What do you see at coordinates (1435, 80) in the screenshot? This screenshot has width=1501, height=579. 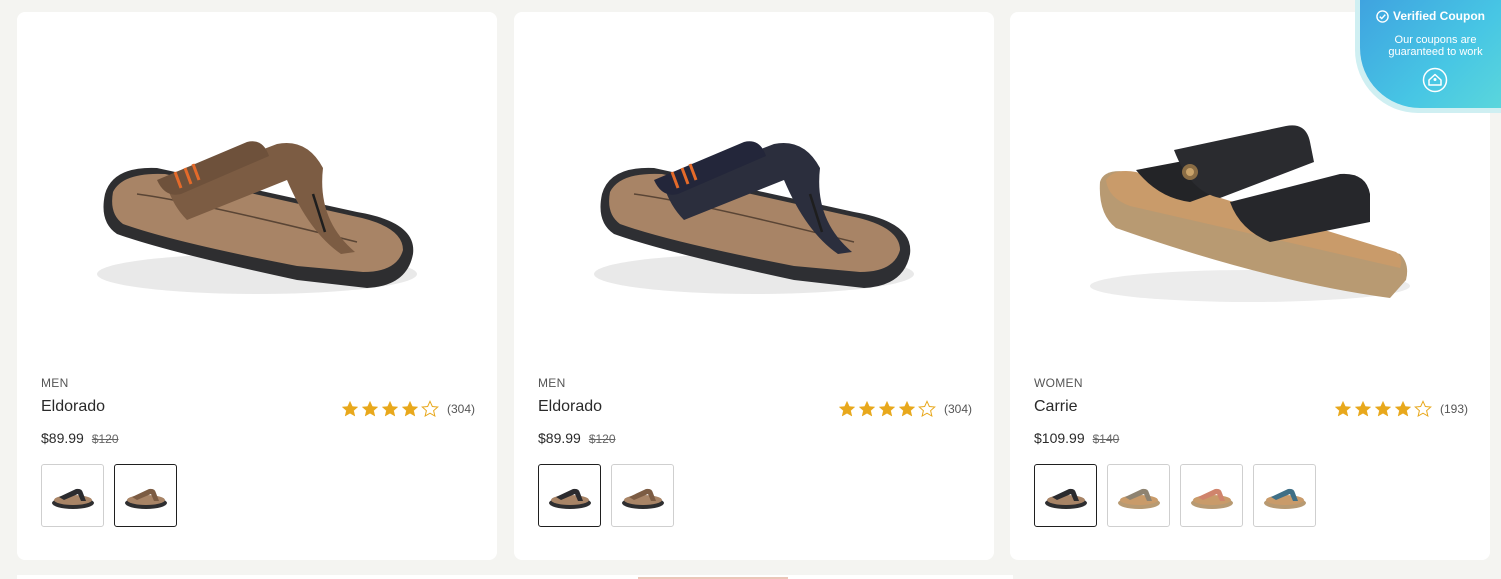 I see `coupon-tag-icon` at bounding box center [1435, 80].